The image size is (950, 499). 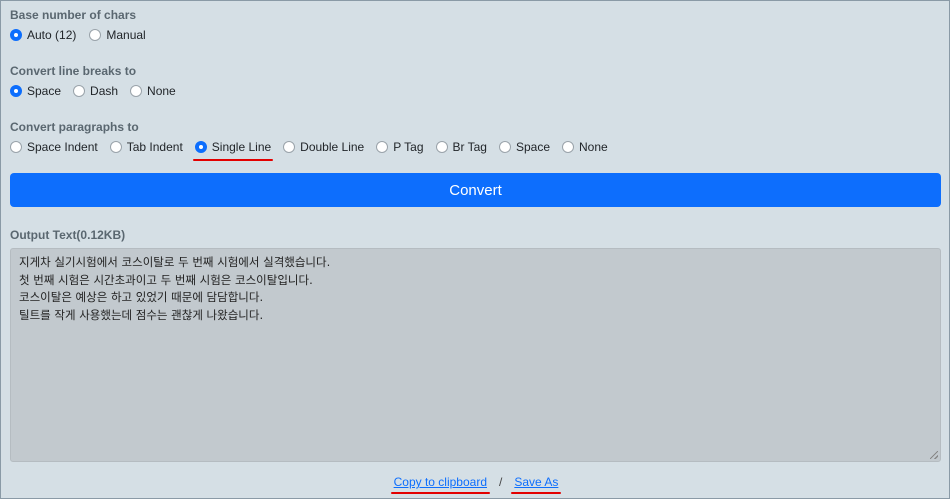 I want to click on radio-para-space-indent: Space Indent, so click(x=54, y=147).